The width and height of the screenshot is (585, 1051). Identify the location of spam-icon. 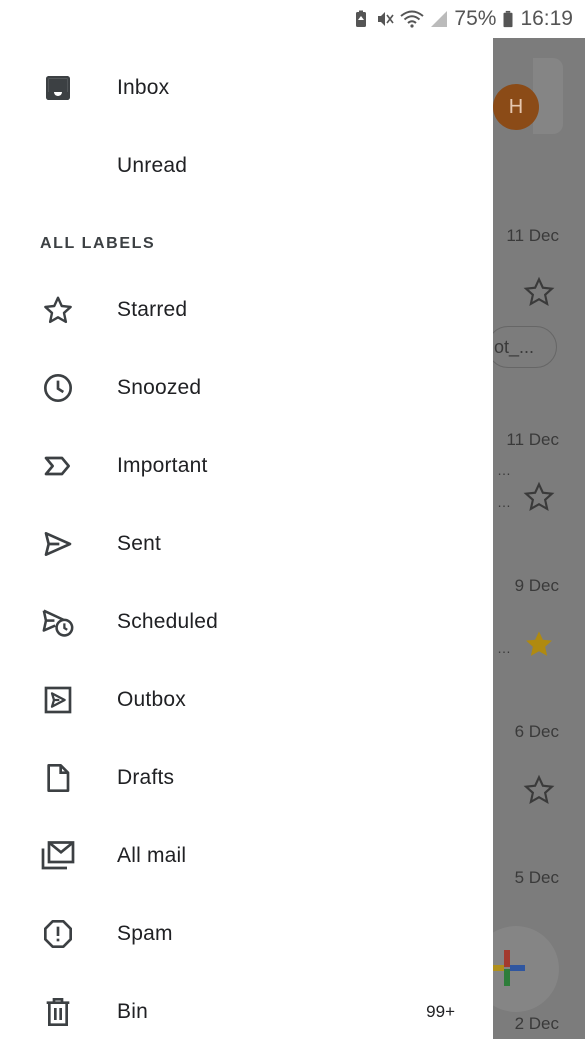
(58, 934).